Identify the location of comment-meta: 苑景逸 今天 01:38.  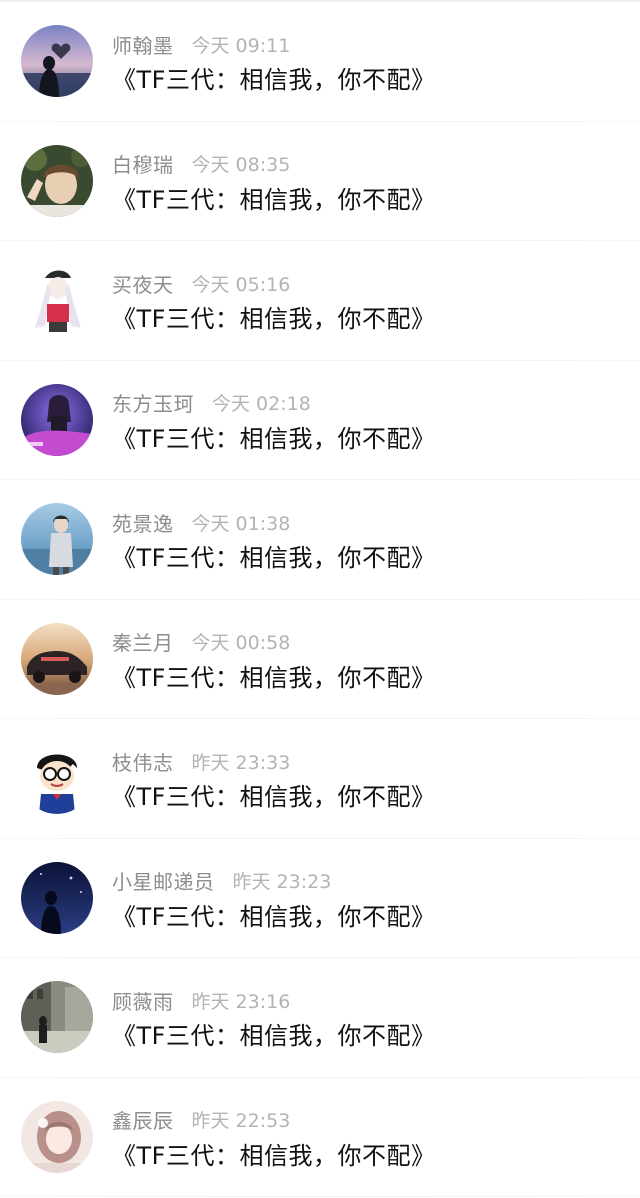
(201, 522).